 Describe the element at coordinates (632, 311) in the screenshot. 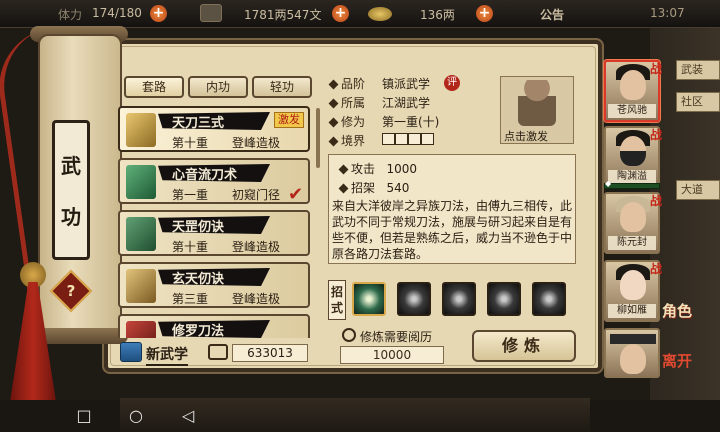

I see `character-name: 柳如雁` at that location.